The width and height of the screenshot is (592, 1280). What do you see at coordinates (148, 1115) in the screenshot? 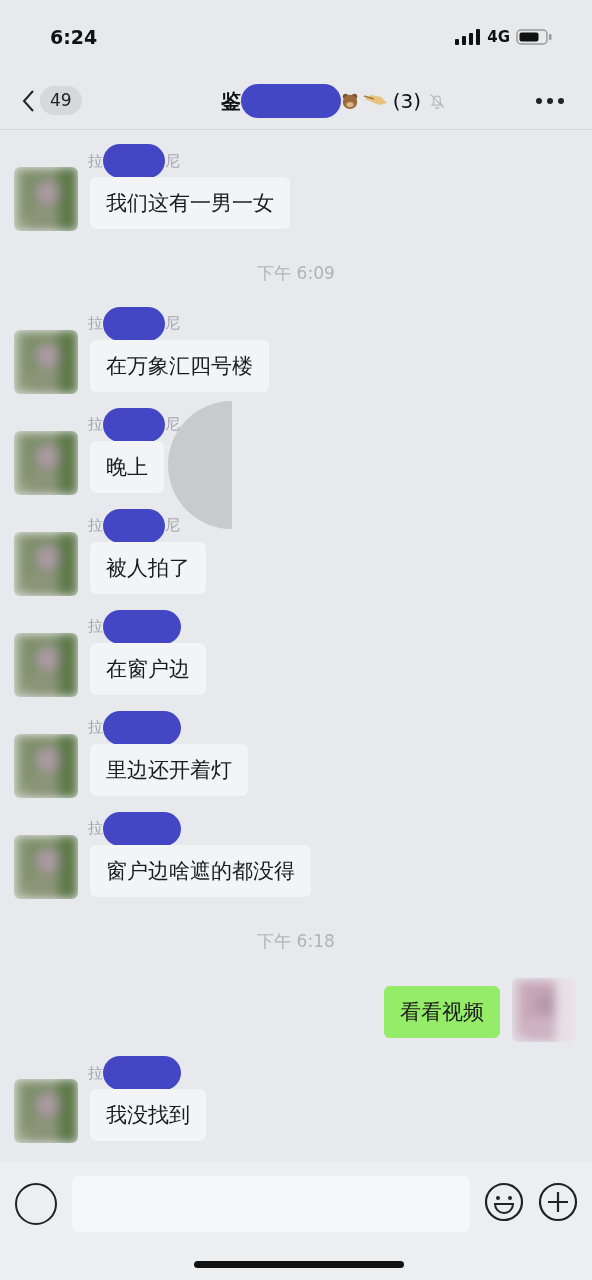
I see `message-bubble: 我没找到` at bounding box center [148, 1115].